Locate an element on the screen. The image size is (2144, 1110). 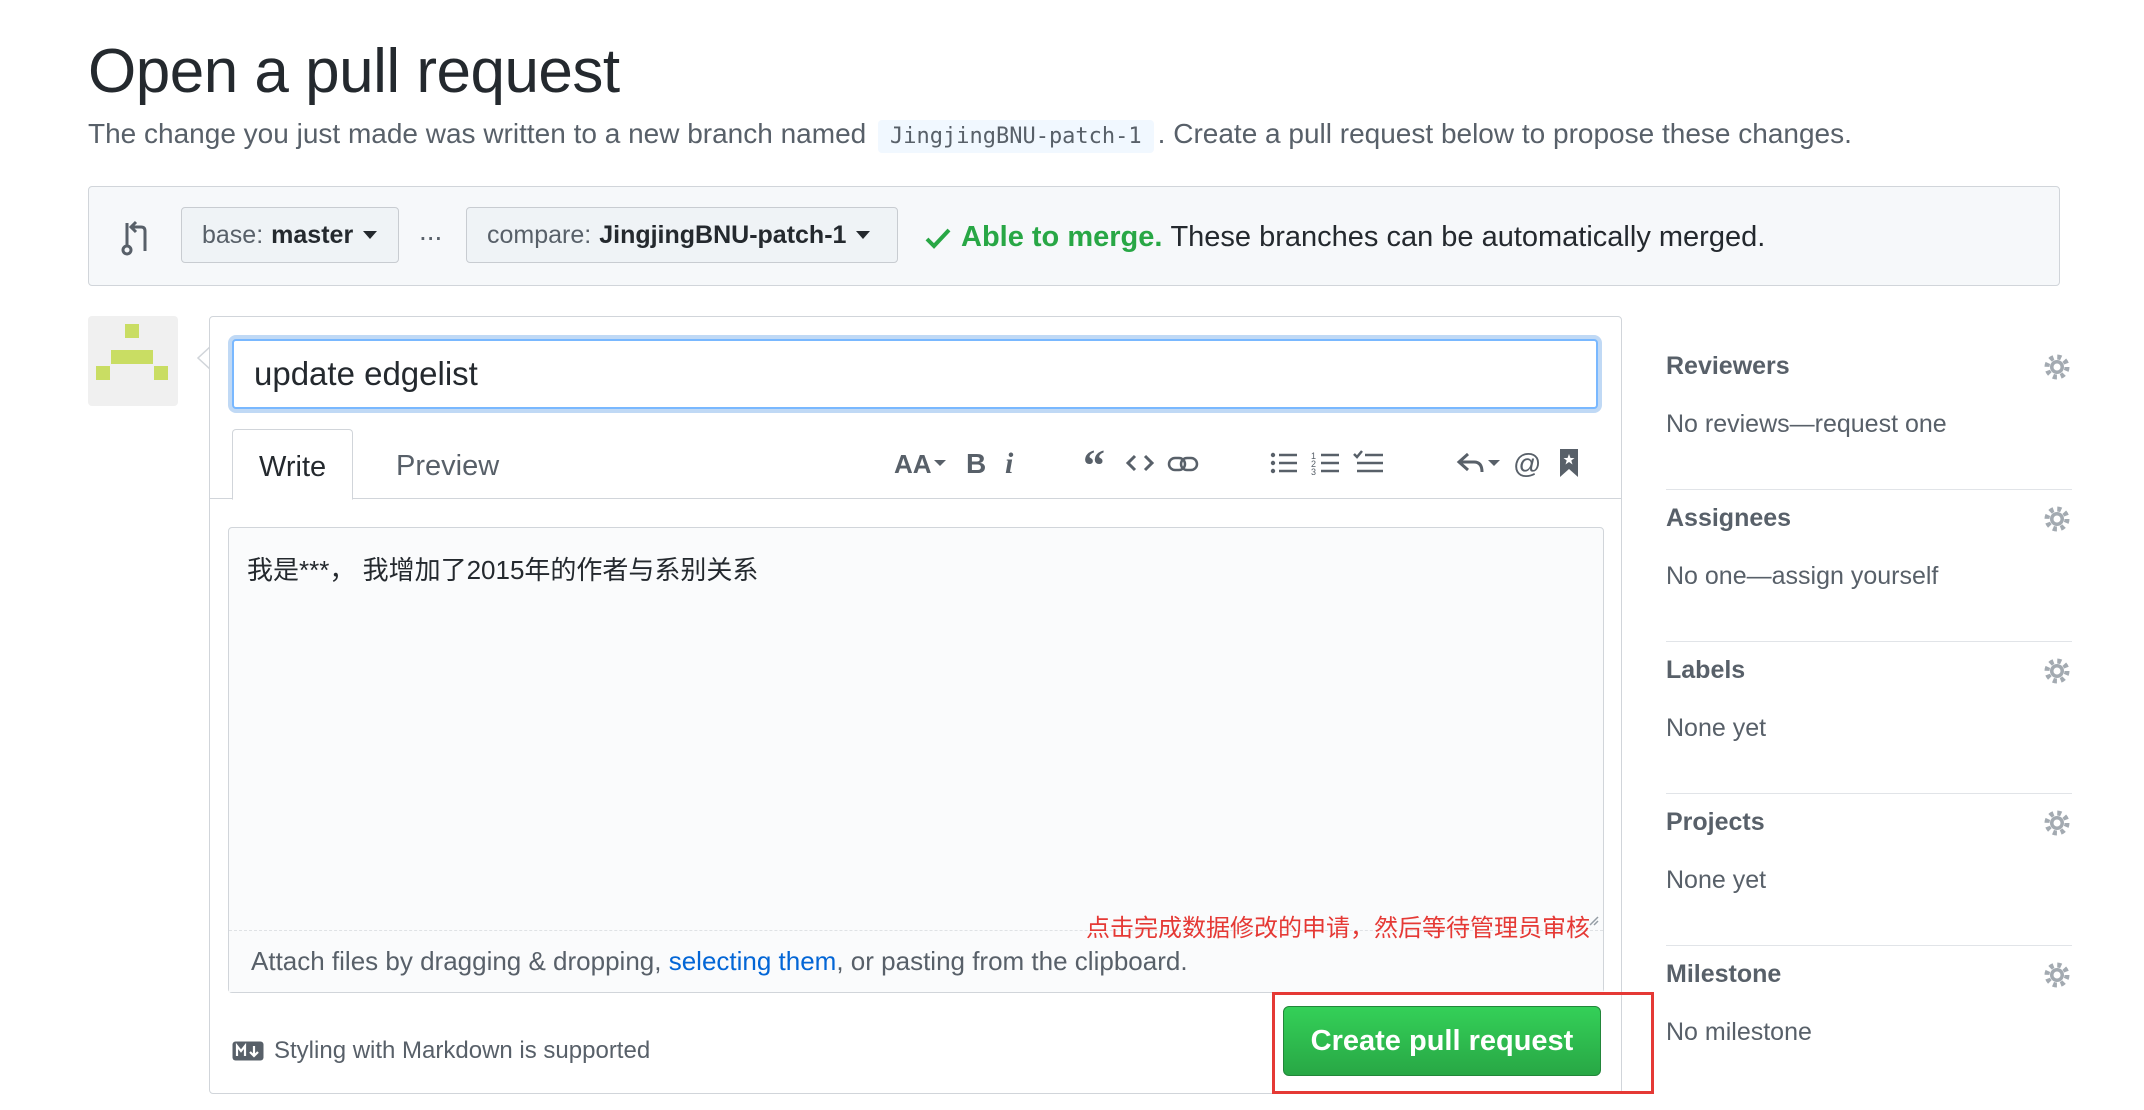
task-list-icon is located at coordinates (1369, 463).